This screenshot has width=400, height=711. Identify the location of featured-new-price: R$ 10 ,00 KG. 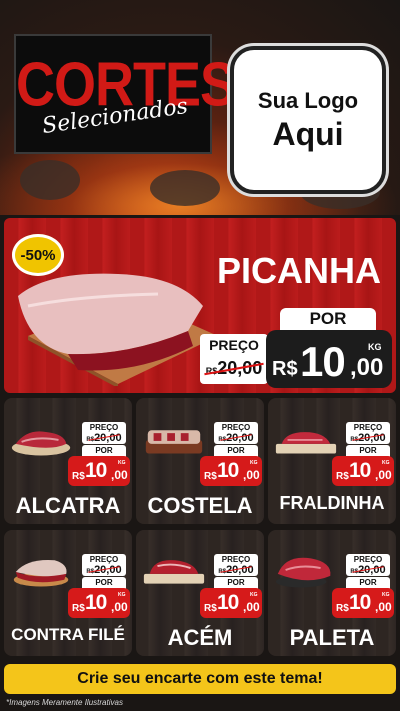
(329, 359).